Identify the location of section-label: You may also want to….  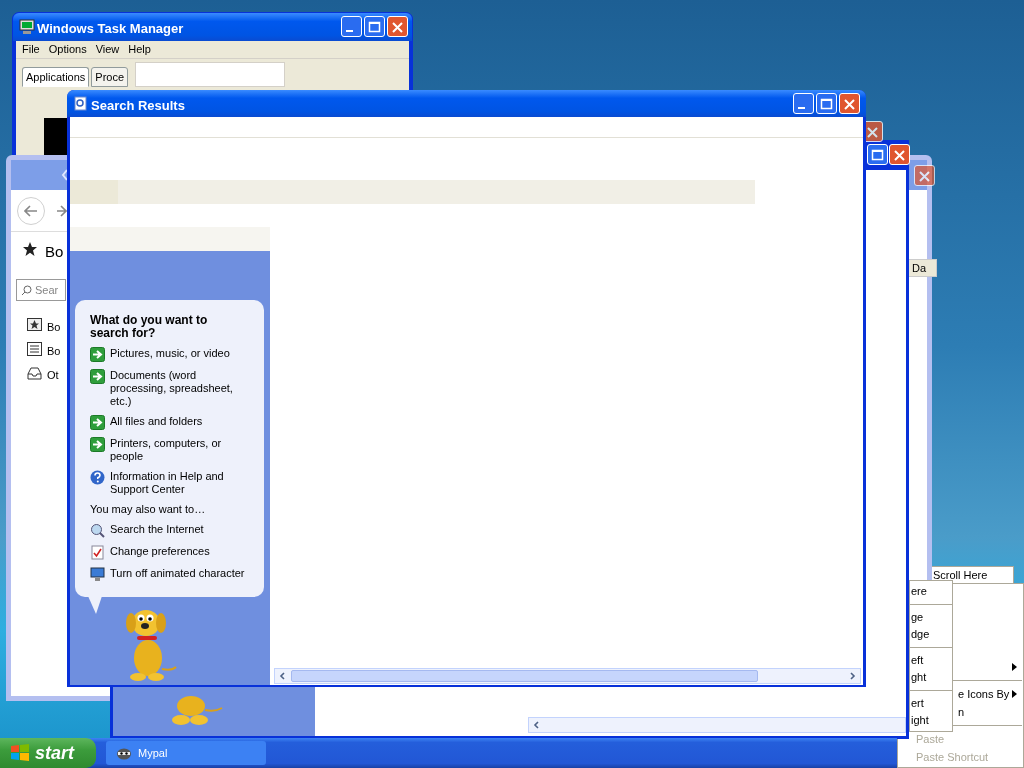
(148, 509).